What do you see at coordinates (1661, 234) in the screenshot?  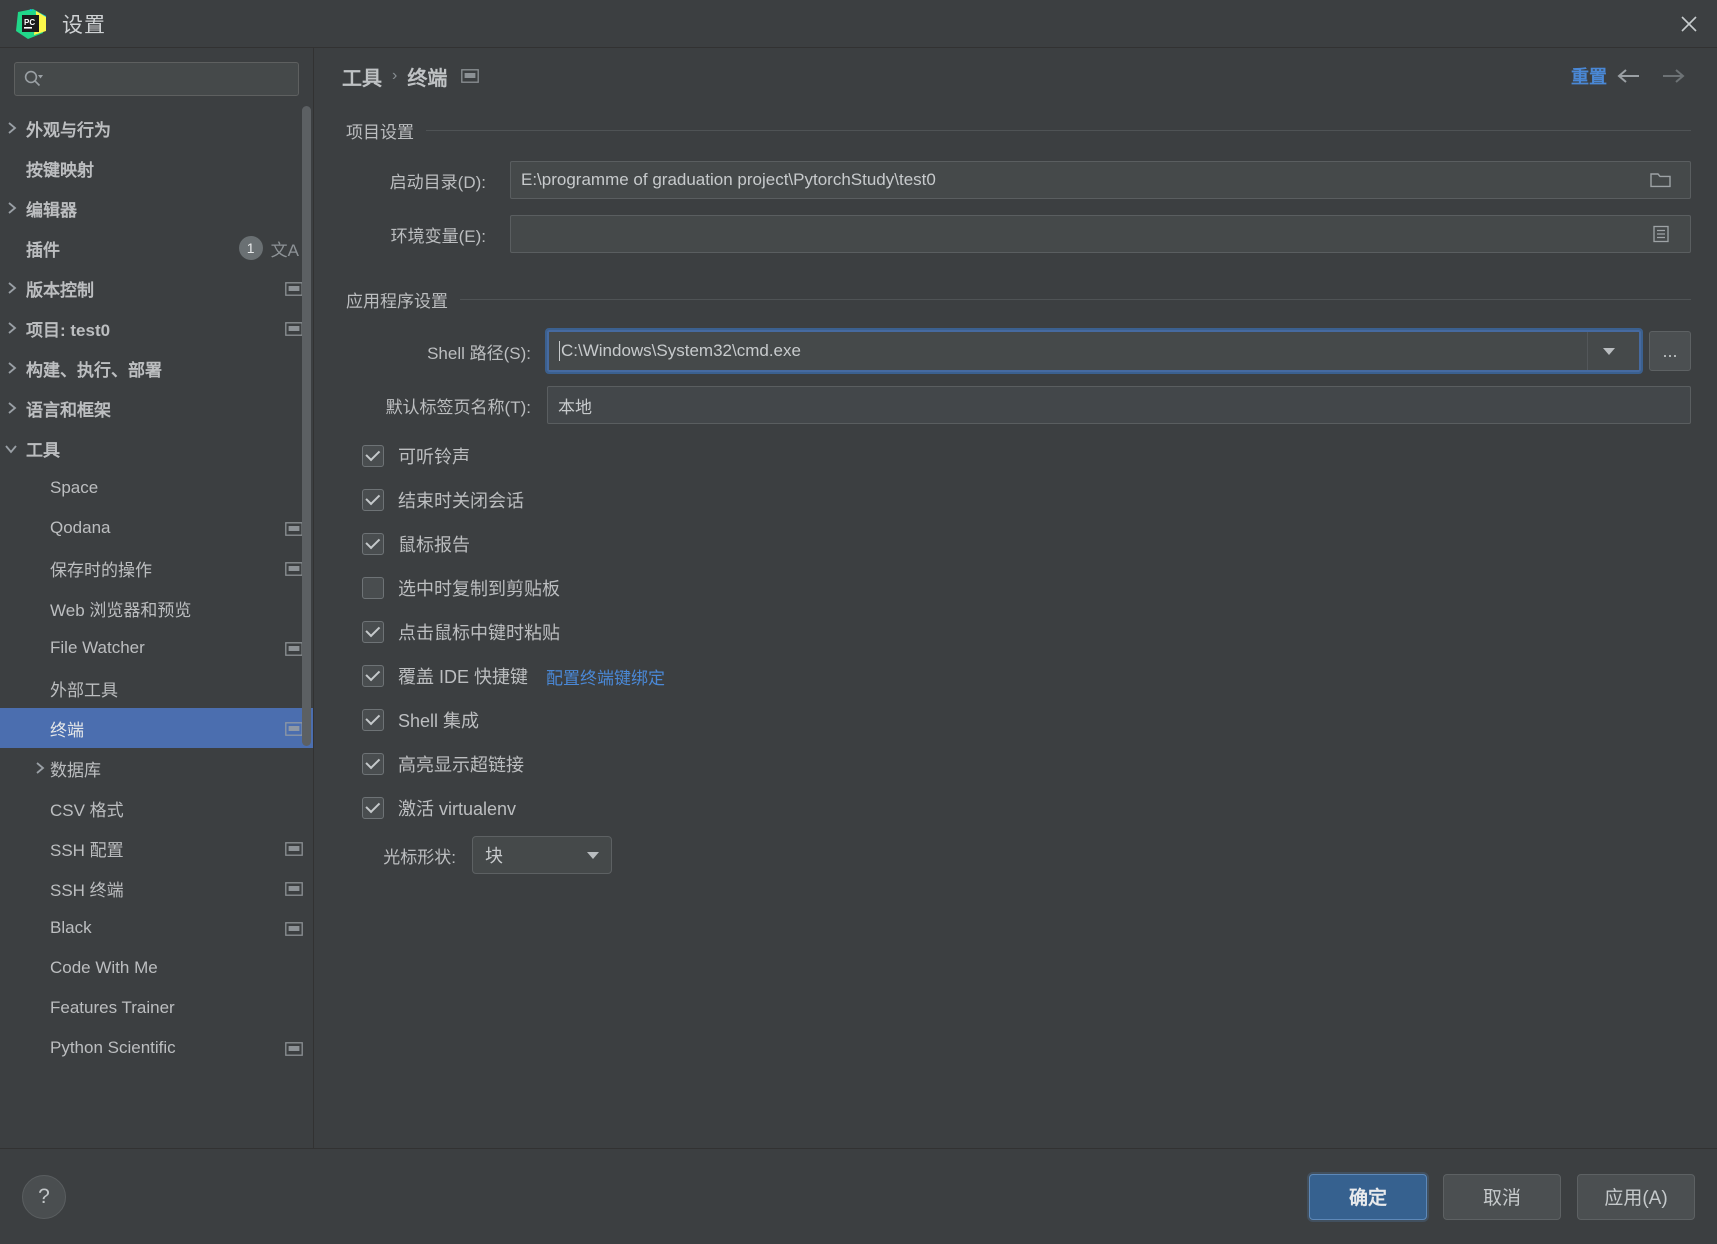 I see `list-edit-icon` at bounding box center [1661, 234].